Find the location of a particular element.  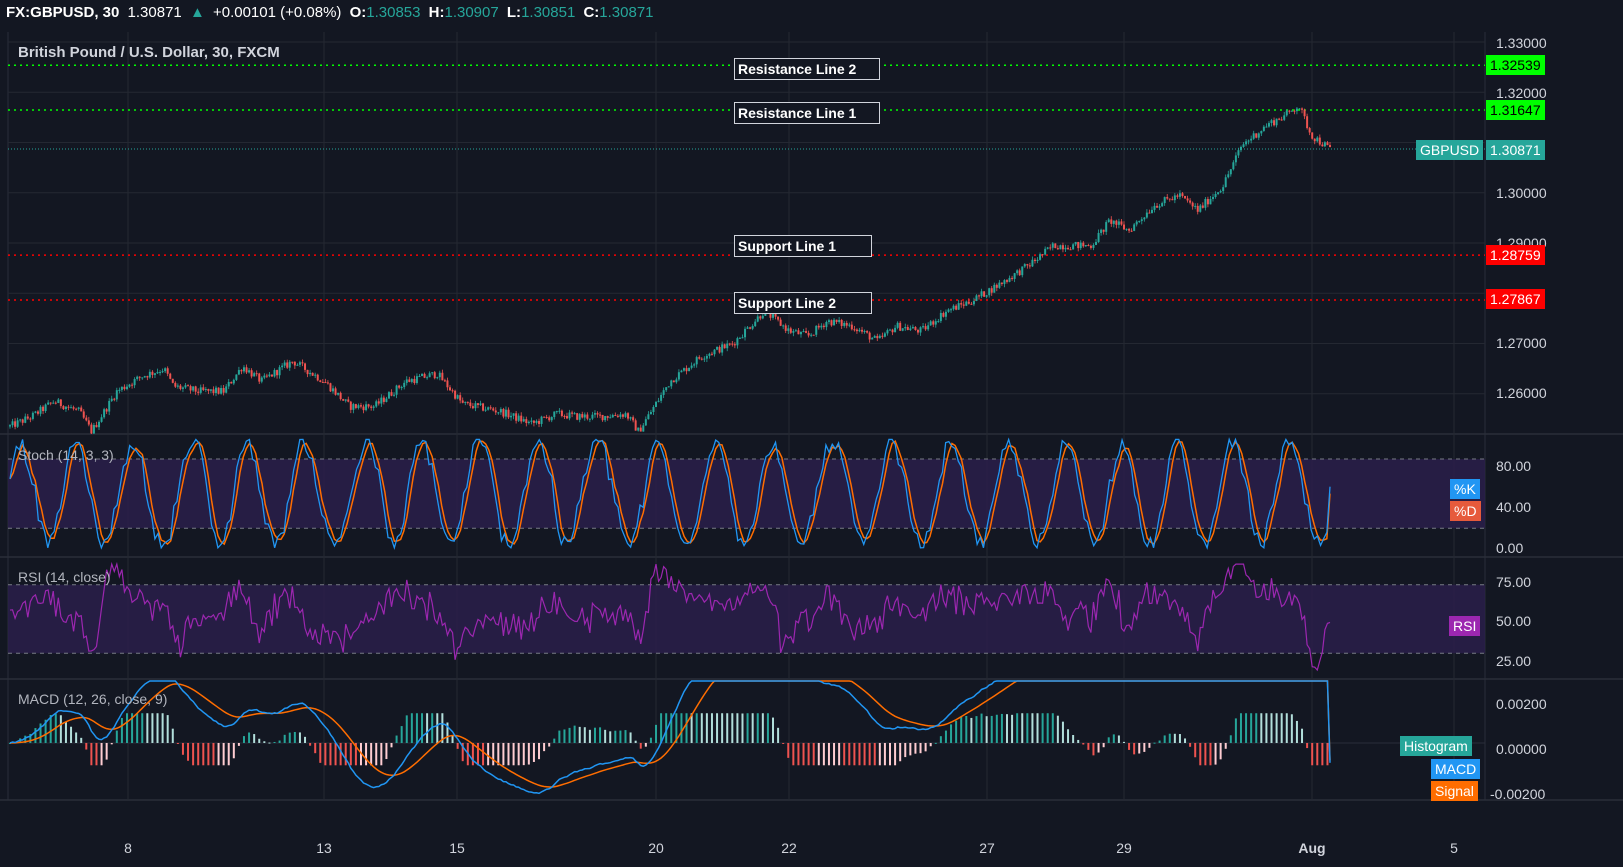

resistance-line-2-label: Resistance Line 2 is located at coordinates (807, 69).